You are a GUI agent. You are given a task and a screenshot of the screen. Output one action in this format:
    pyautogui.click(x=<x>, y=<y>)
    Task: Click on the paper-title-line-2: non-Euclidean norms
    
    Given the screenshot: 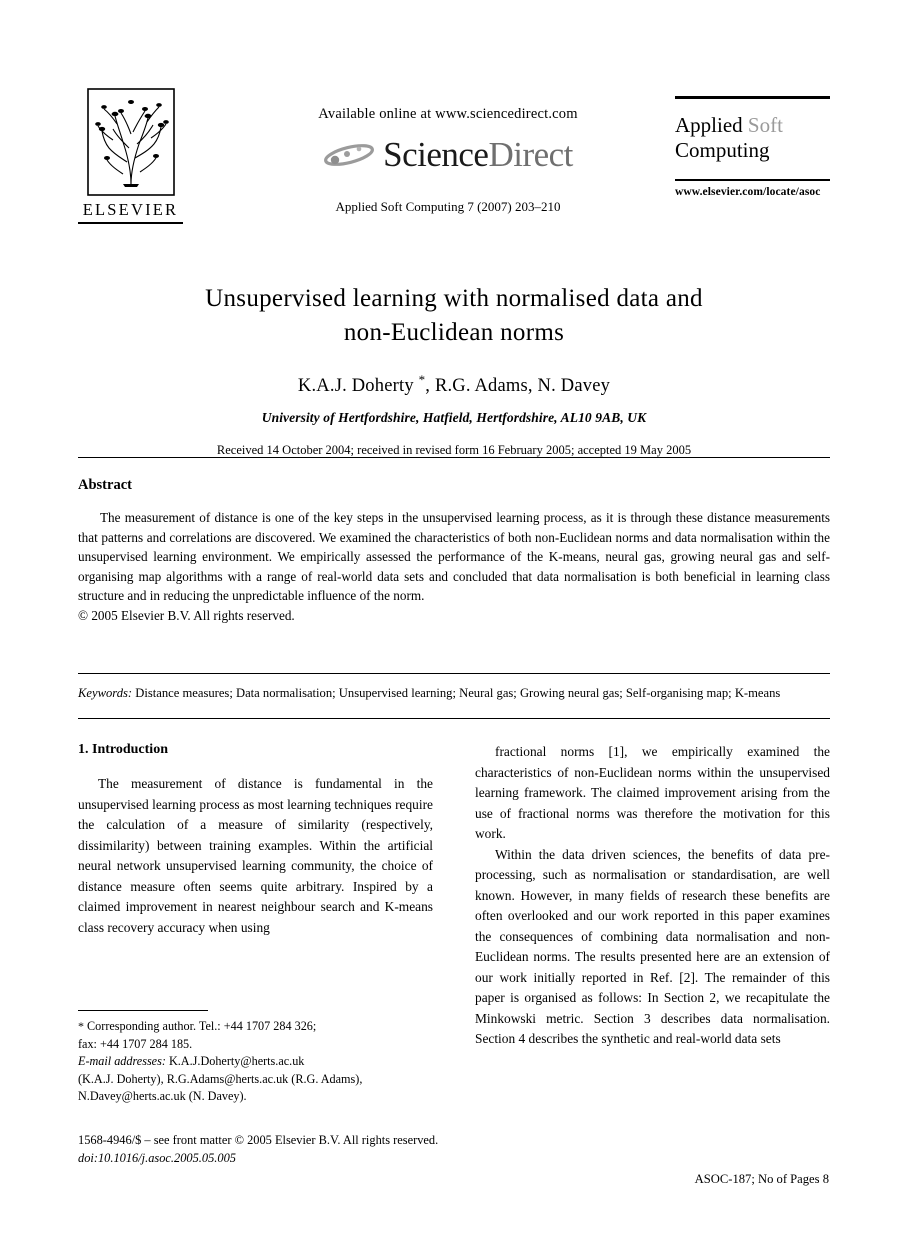 What is the action you would take?
    pyautogui.click(x=454, y=332)
    